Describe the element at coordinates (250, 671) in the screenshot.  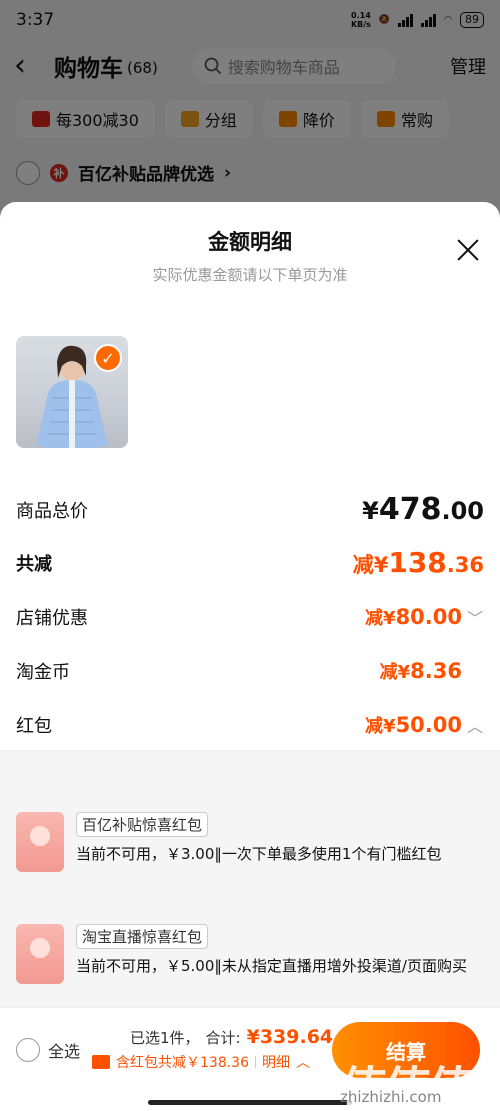
I see `row-taojinbi: 淘金币 减¥ 8.36` at that location.